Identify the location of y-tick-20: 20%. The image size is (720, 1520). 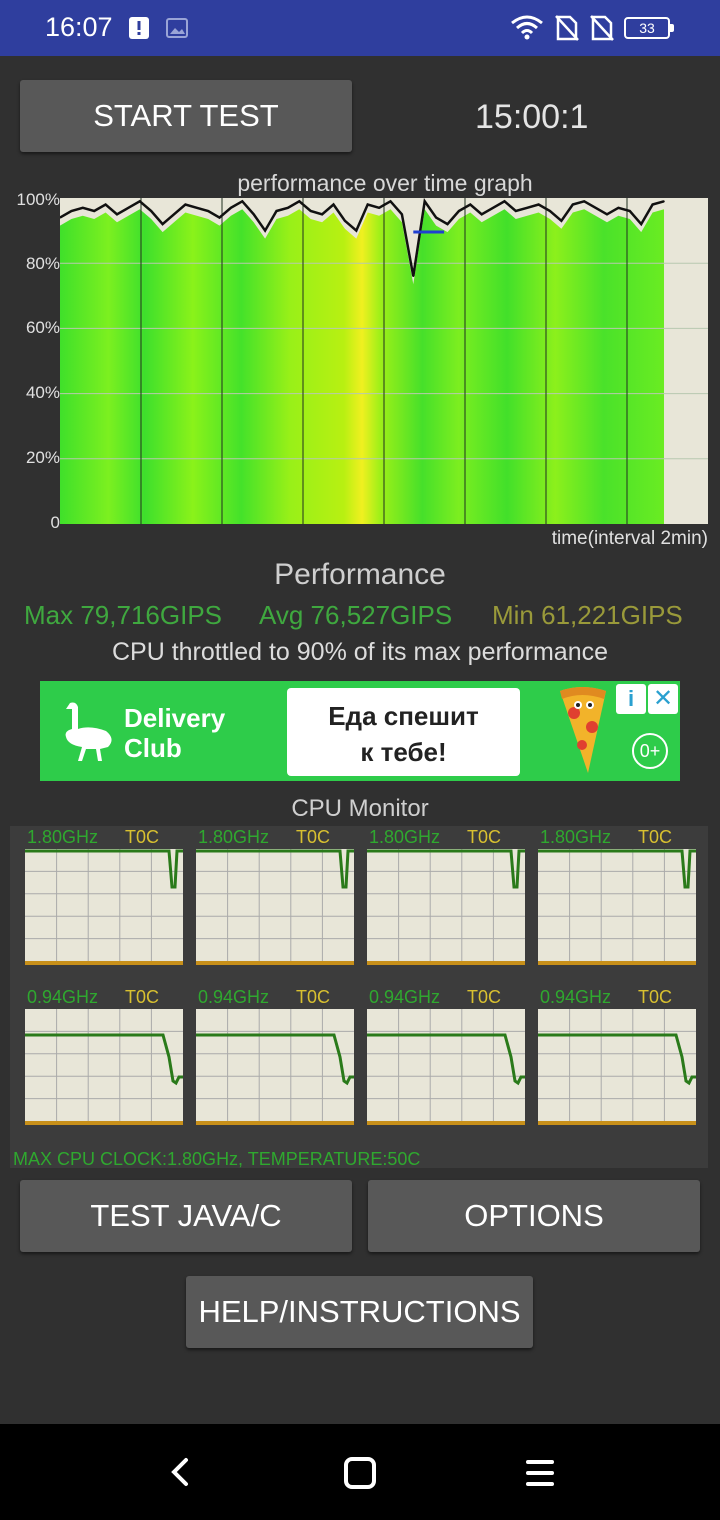
(42, 457).